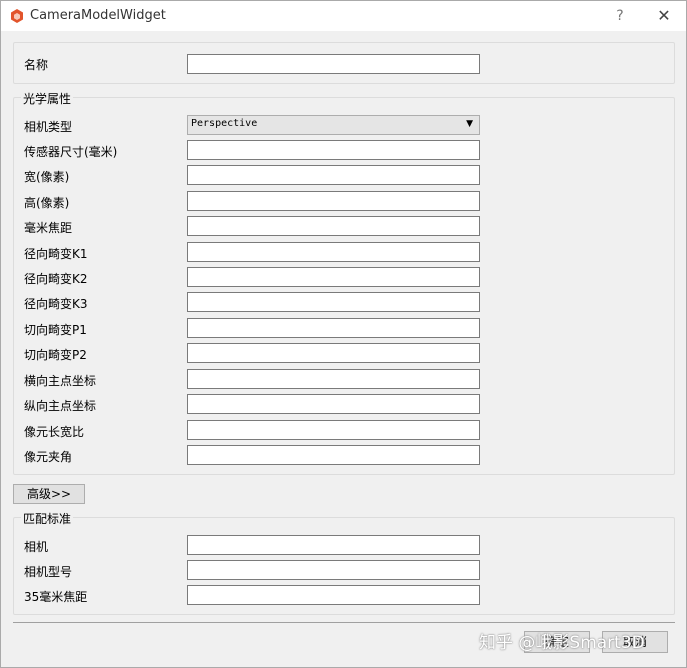 The image size is (687, 668). What do you see at coordinates (333, 595) in the screenshot?
I see `focal-length-35mm-input` at bounding box center [333, 595].